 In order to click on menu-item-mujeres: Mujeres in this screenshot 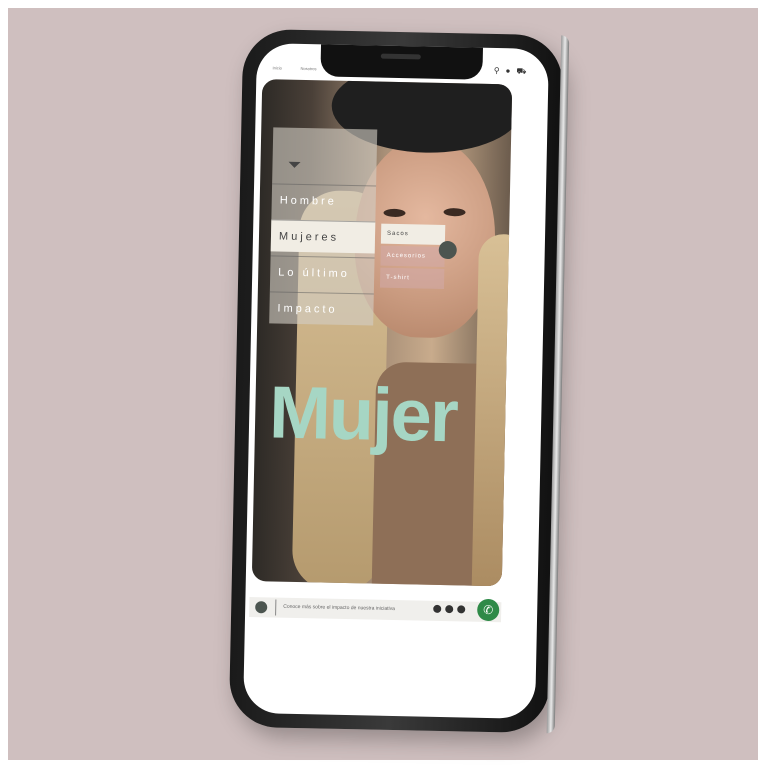, I will do `click(323, 236)`.